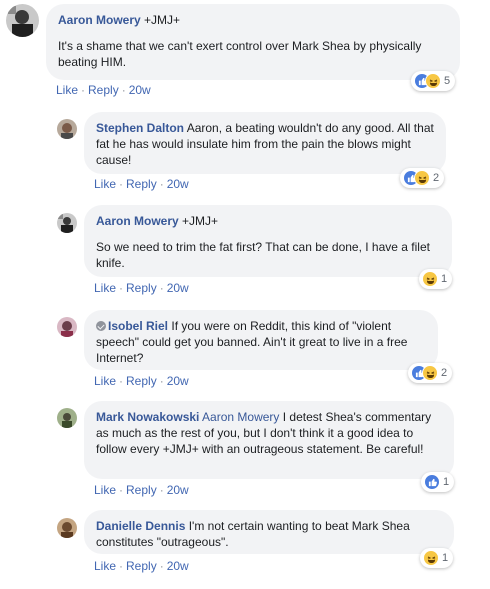 The image size is (490, 589). Describe the element at coordinates (101, 326) in the screenshot. I see `verified-icon` at that location.